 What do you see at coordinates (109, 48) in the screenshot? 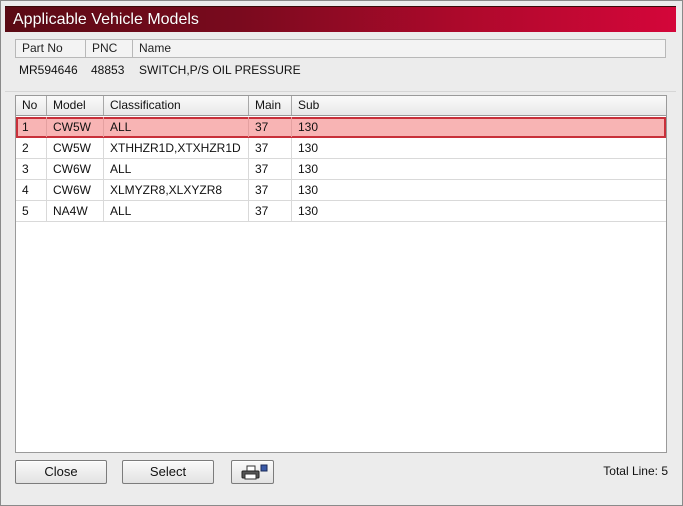
I see `pnc-header: PNC` at bounding box center [109, 48].